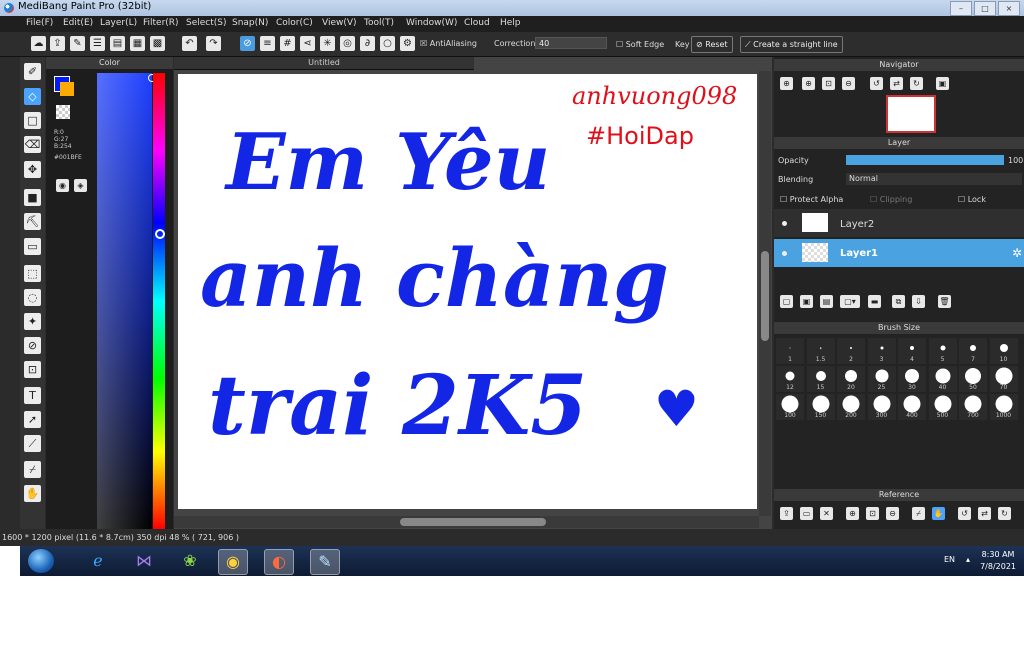 This screenshot has height=661, width=1024. What do you see at coordinates (144, 561) in the screenshot?
I see `visual-studio-icon: ⋈` at bounding box center [144, 561].